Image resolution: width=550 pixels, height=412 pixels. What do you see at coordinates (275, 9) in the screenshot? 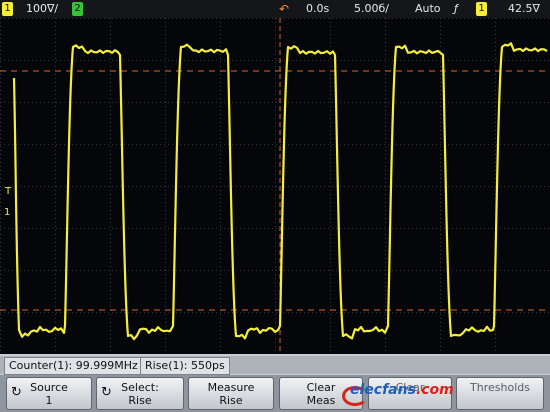
I see `status-bar: 1 100∇/ 2 ↶ 0.0s 5.00б/ Auto ƒ 1 42.5∇` at bounding box center [275, 9].